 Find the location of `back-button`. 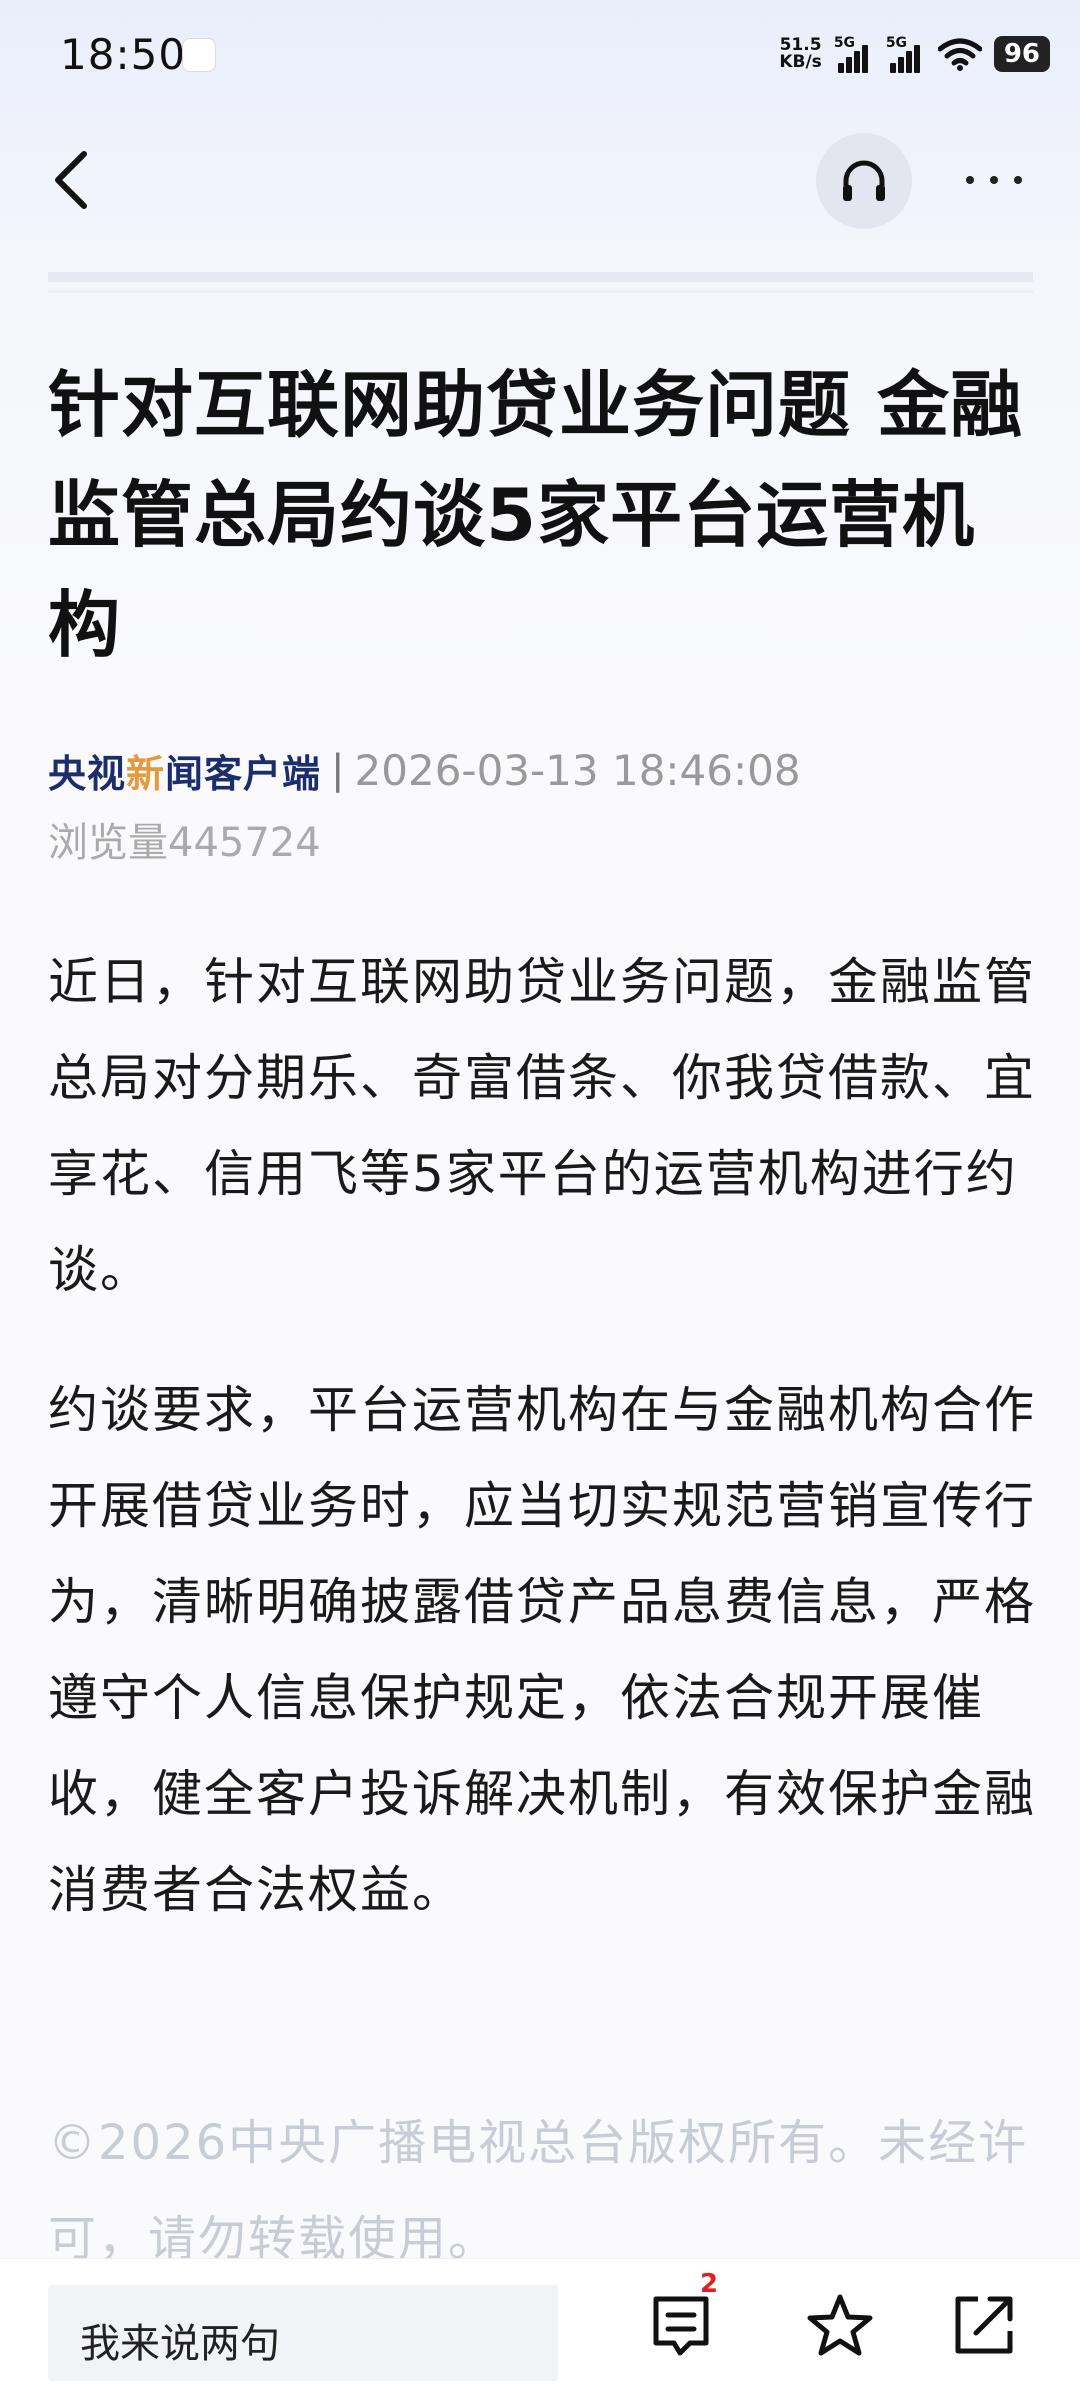

back-button is located at coordinates (70, 180).